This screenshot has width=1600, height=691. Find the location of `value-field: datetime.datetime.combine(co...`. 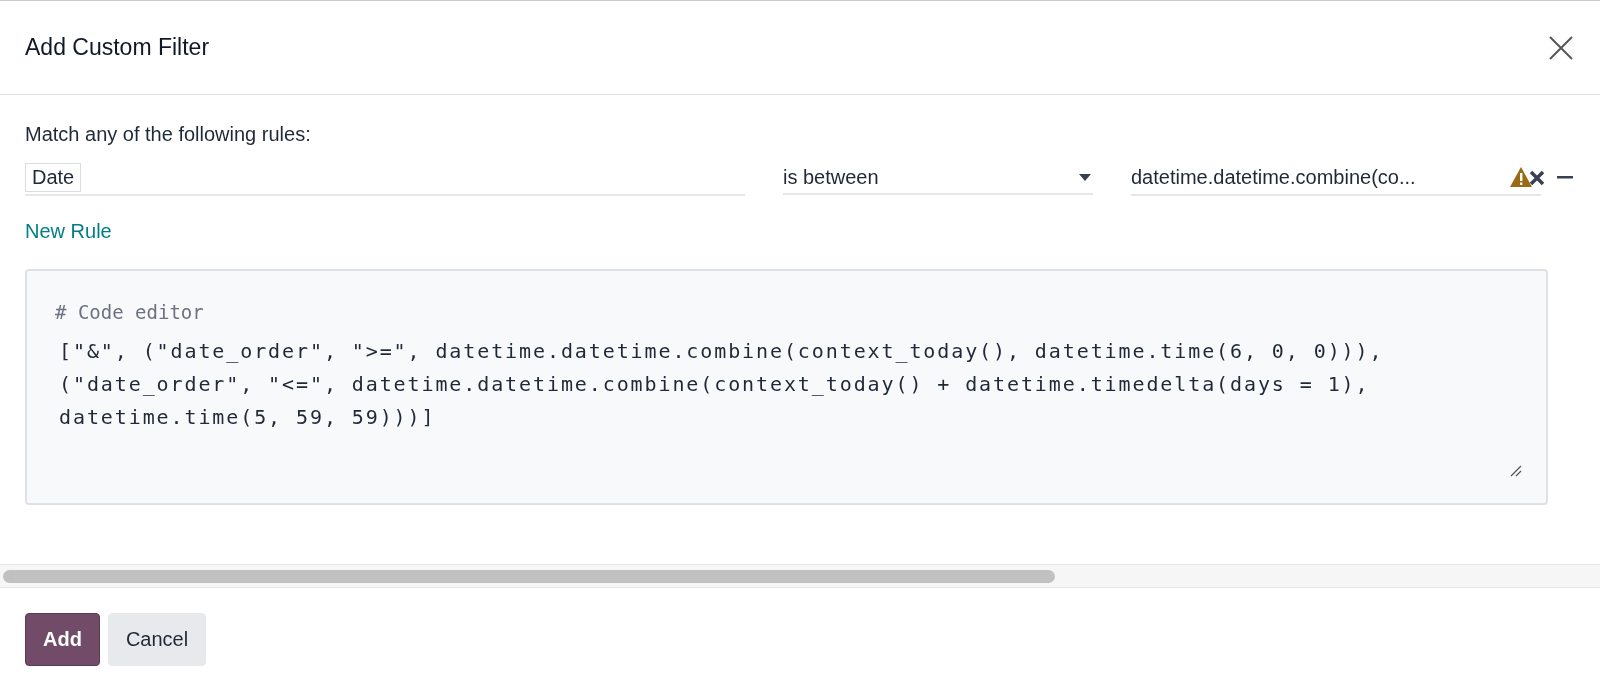

value-field: datetime.datetime.combine(co... is located at coordinates (1336, 178).